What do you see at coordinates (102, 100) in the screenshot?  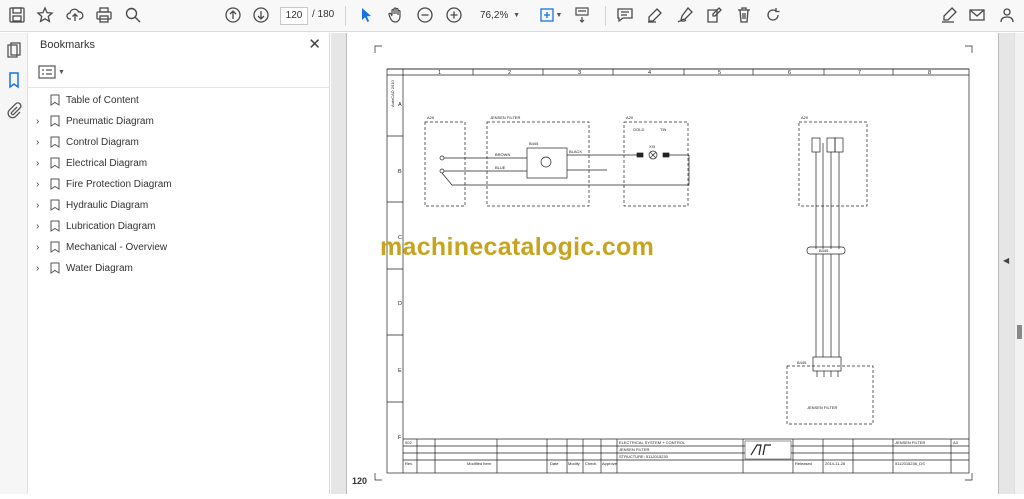 I see `bookmark-label: Table of Content` at bounding box center [102, 100].